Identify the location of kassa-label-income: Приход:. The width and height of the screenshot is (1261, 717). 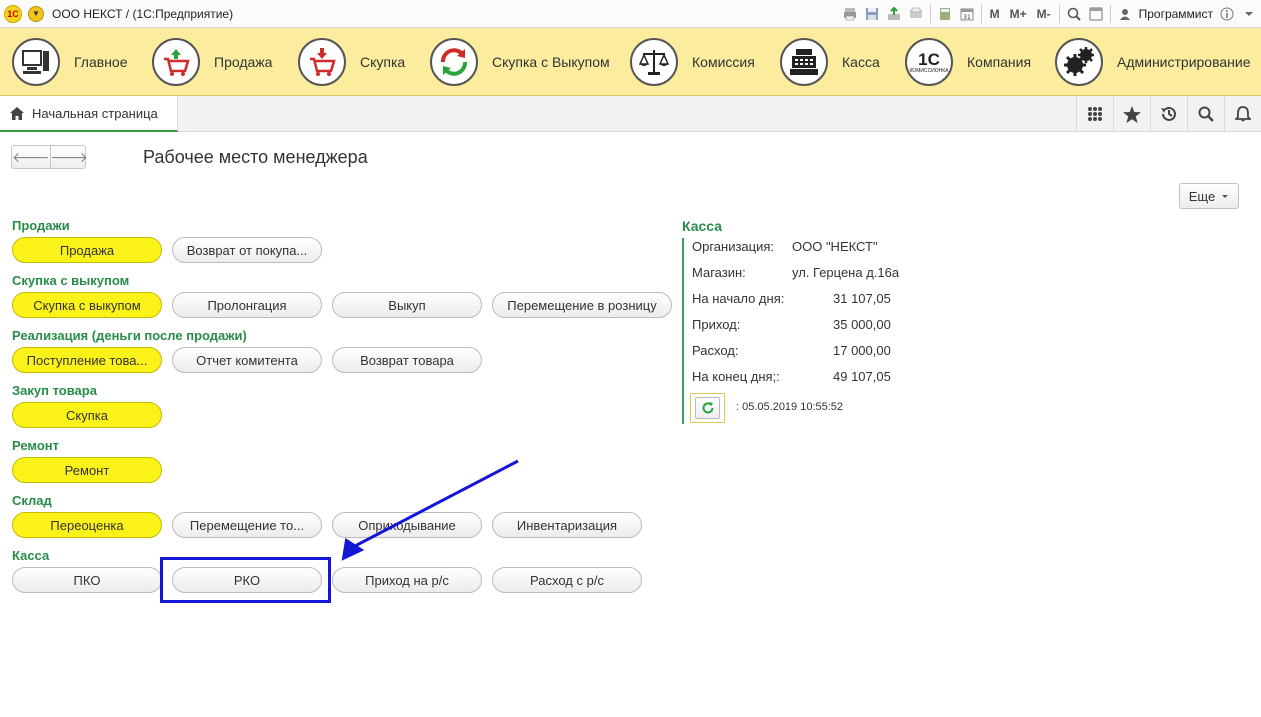
(716, 324).